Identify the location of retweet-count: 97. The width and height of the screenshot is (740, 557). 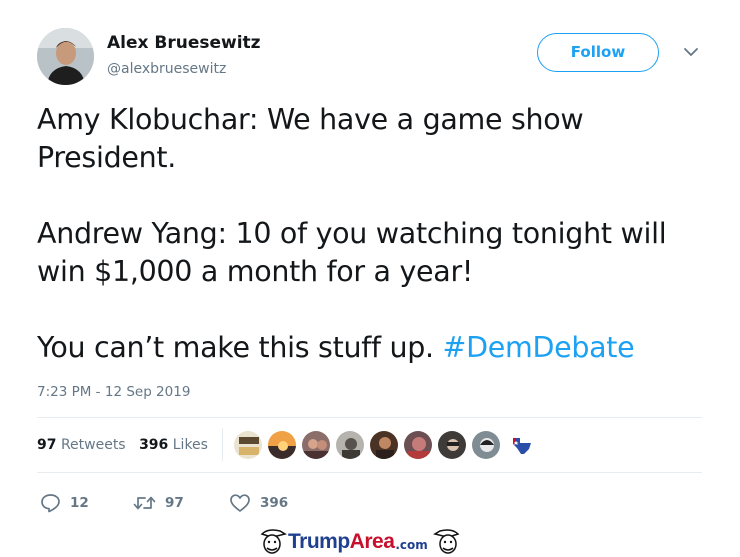
(174, 503).